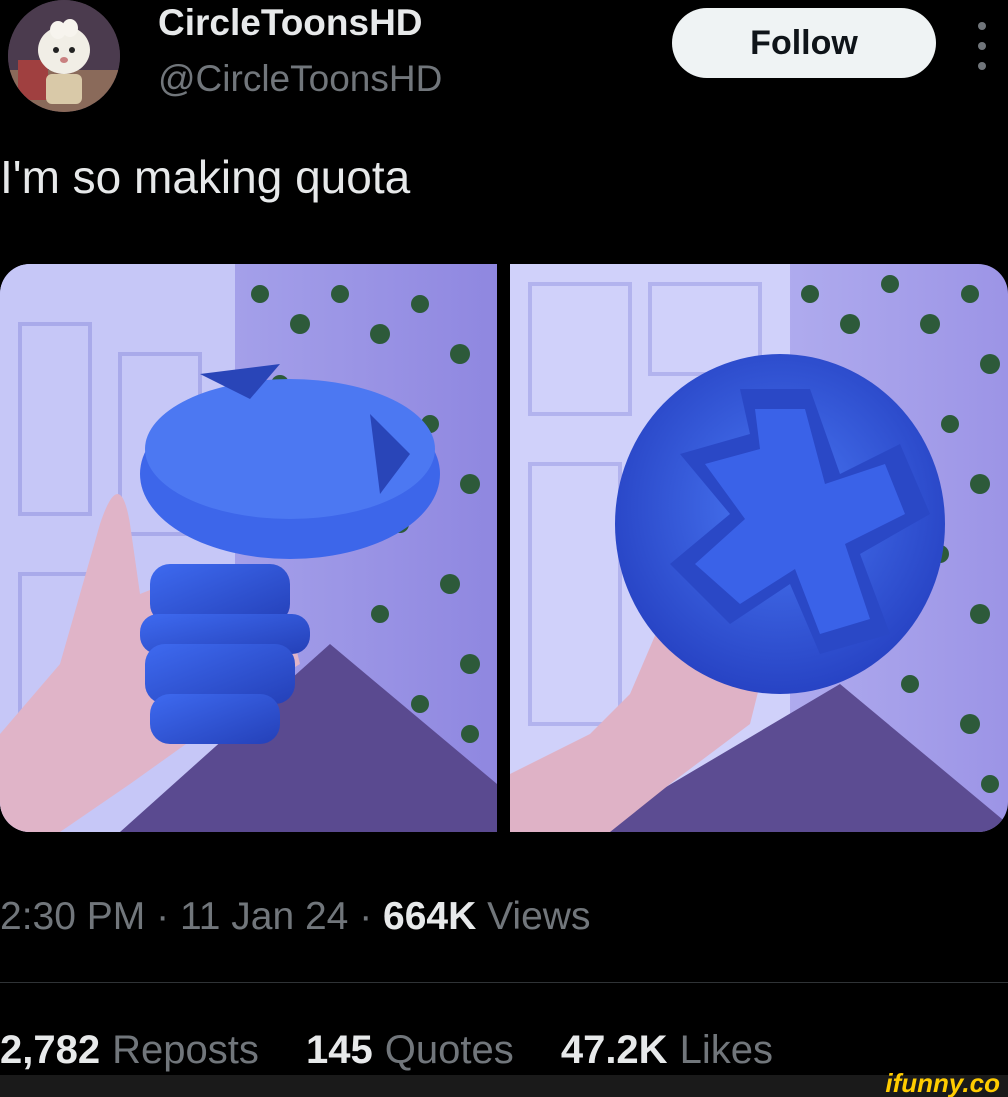  Describe the element at coordinates (726, 1050) in the screenshot. I see `likes-label: Likes` at that location.